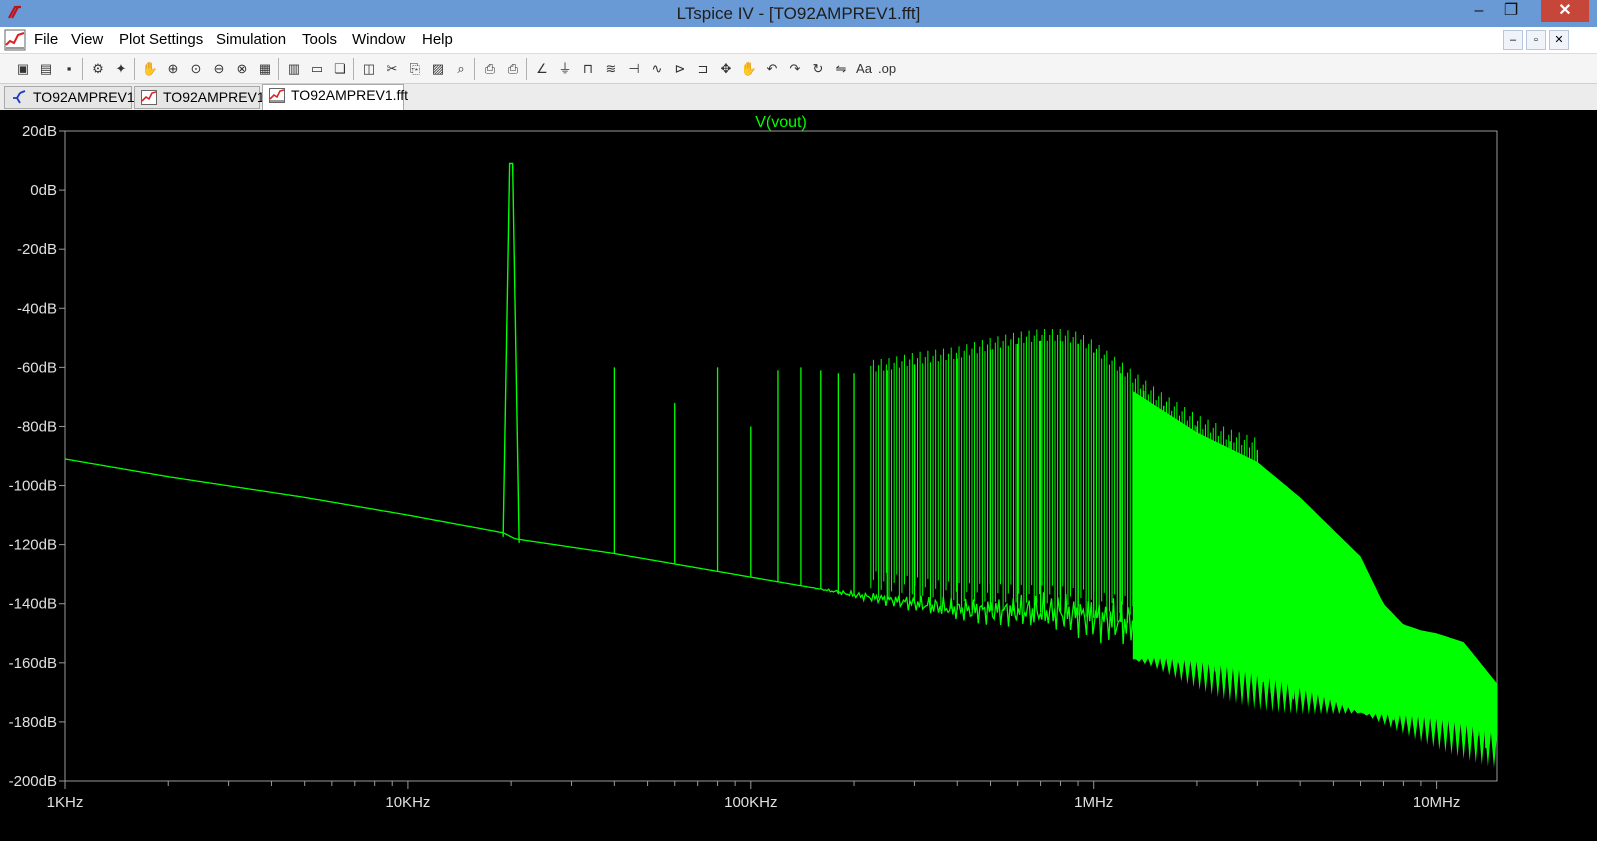  Describe the element at coordinates (319, 40) in the screenshot. I see `menu-tools: Tools` at that location.